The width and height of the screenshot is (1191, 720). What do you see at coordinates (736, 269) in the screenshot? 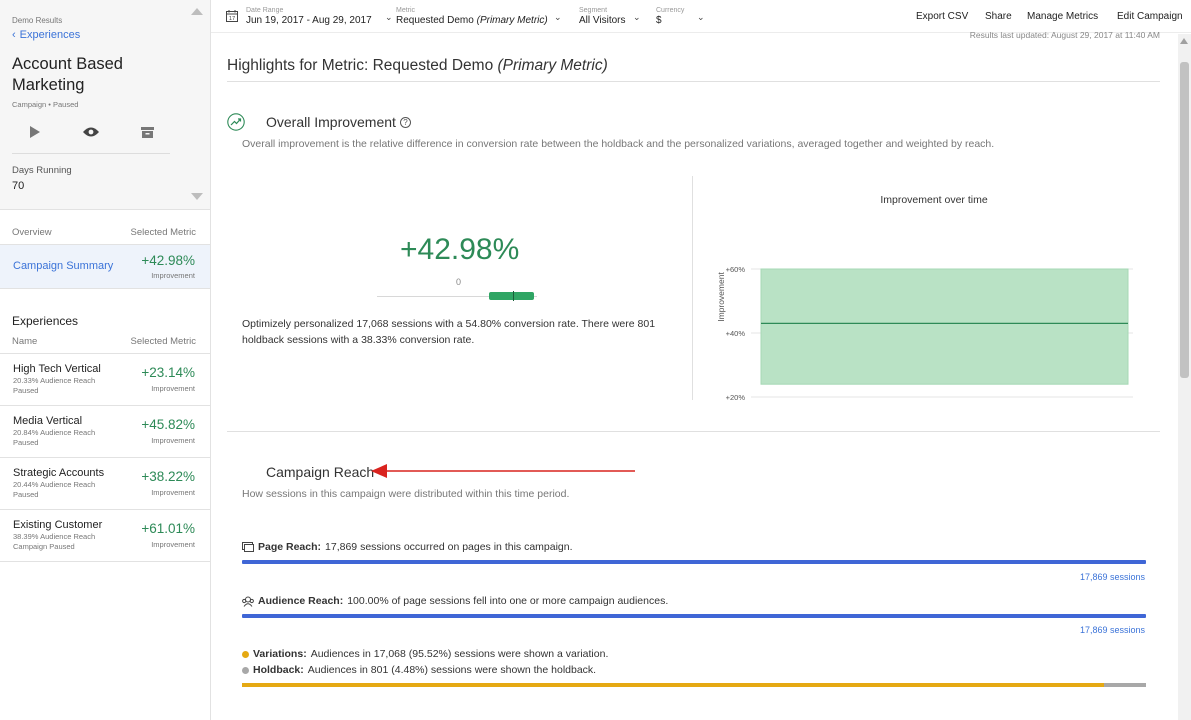
I see `y-tick-label: +60%` at bounding box center [736, 269].